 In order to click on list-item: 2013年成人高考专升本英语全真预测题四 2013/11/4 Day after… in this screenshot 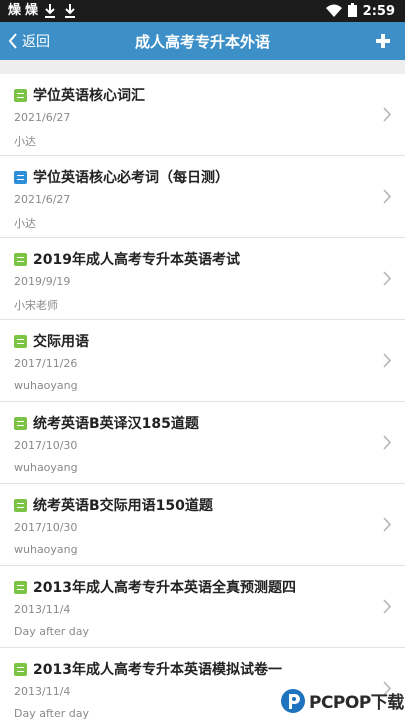, I will do `click(202, 607)`.